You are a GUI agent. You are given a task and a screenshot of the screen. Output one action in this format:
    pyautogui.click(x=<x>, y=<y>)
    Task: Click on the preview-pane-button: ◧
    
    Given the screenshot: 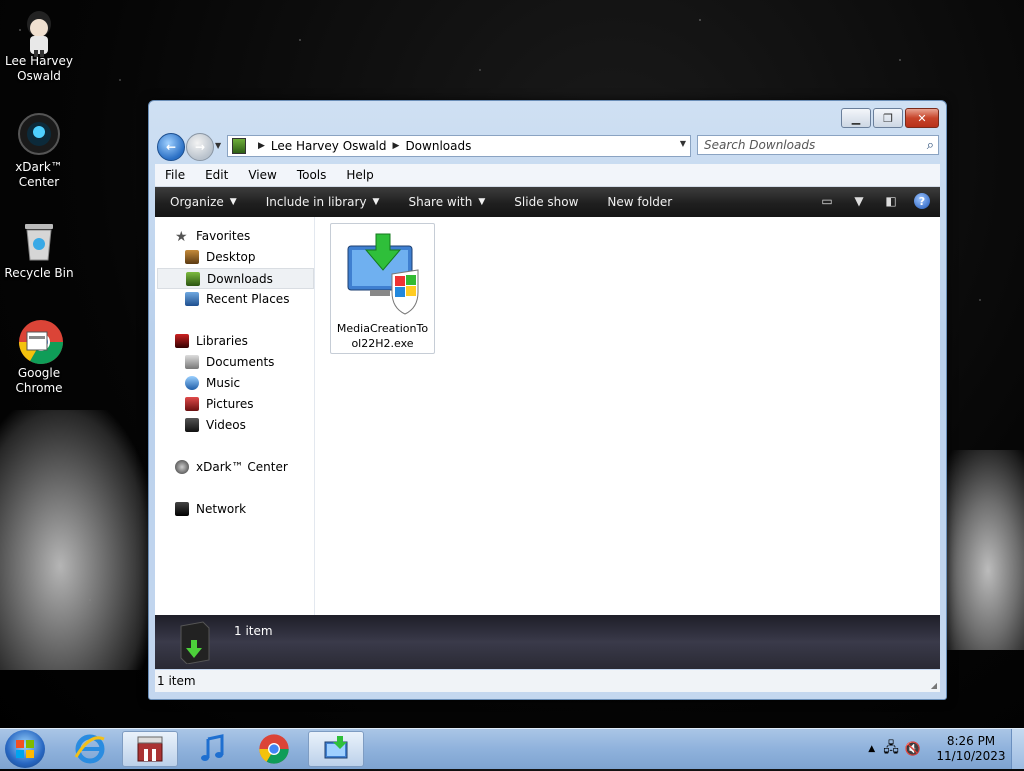 What is the action you would take?
    pyautogui.click(x=891, y=201)
    